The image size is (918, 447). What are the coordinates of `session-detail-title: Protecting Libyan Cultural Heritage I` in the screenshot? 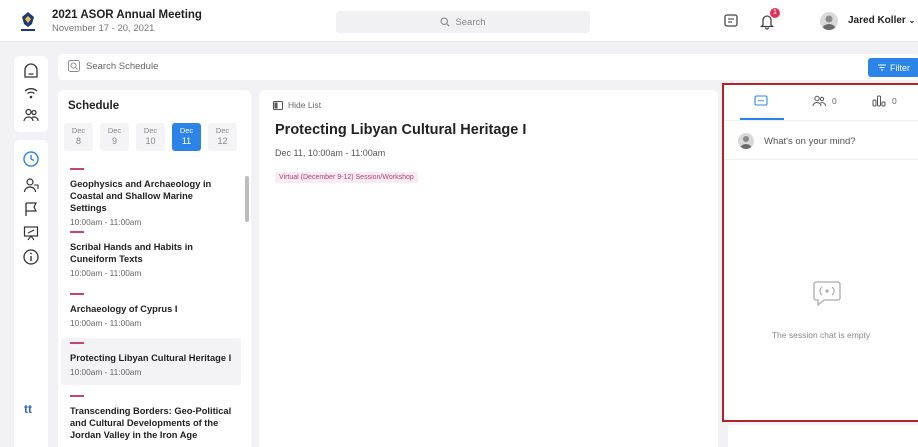 It's located at (401, 130).